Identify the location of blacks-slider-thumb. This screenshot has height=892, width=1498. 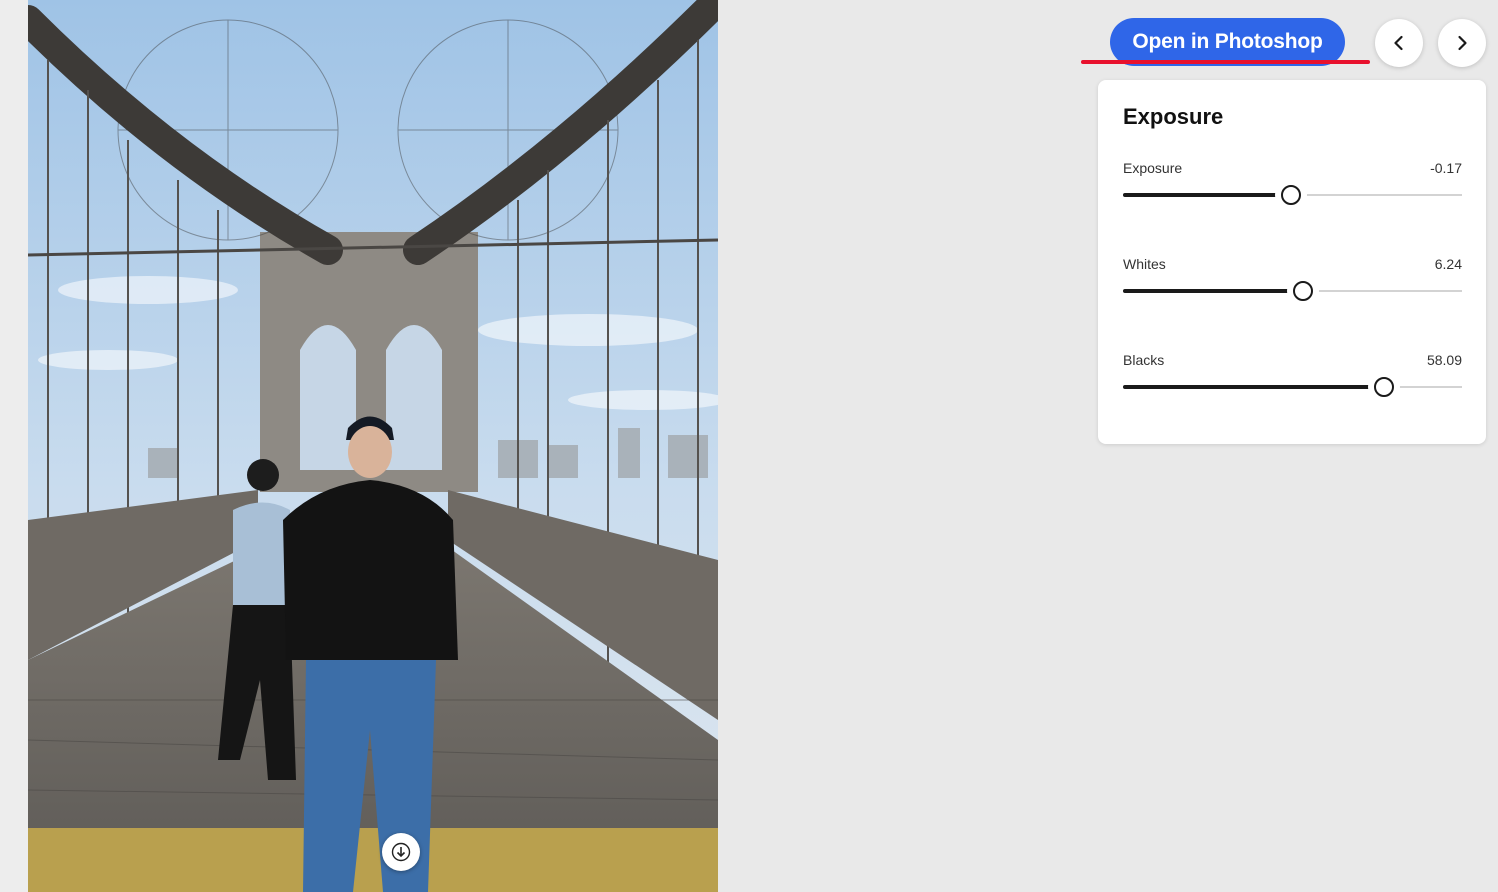
(1384, 387).